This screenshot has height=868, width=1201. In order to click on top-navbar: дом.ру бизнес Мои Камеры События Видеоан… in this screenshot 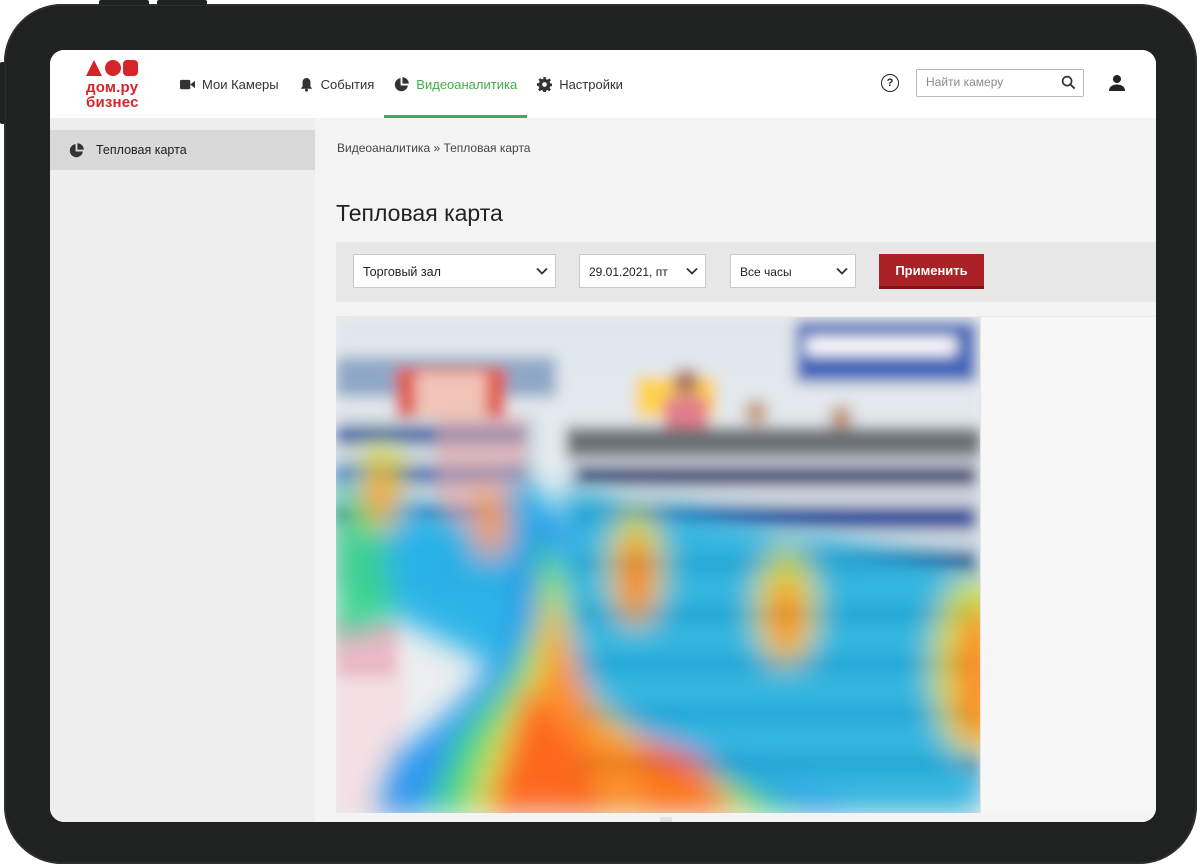, I will do `click(603, 84)`.